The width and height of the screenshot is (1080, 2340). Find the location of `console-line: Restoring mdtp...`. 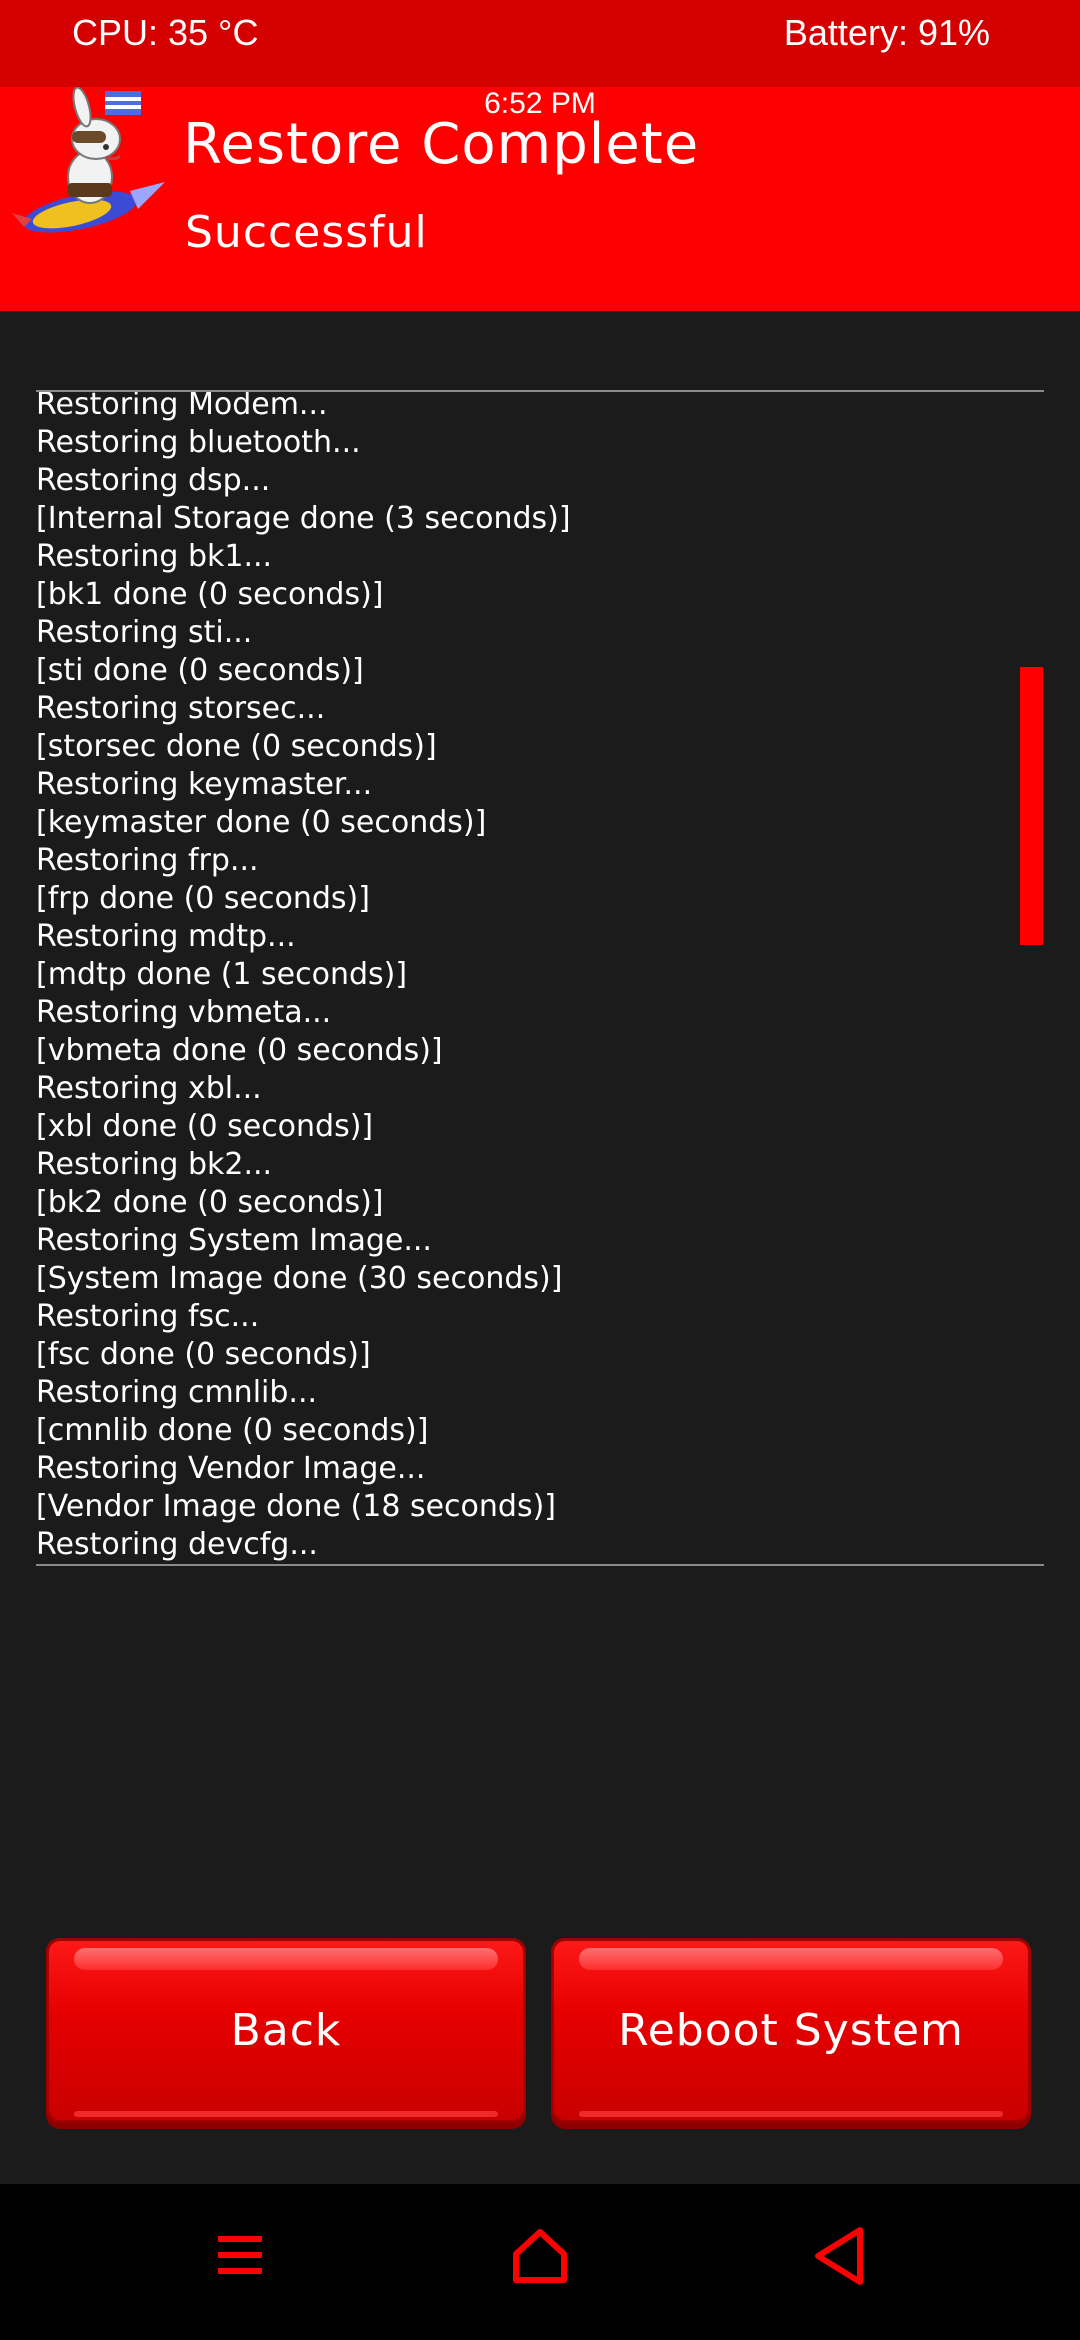

console-line: Restoring mdtp... is located at coordinates (166, 936).